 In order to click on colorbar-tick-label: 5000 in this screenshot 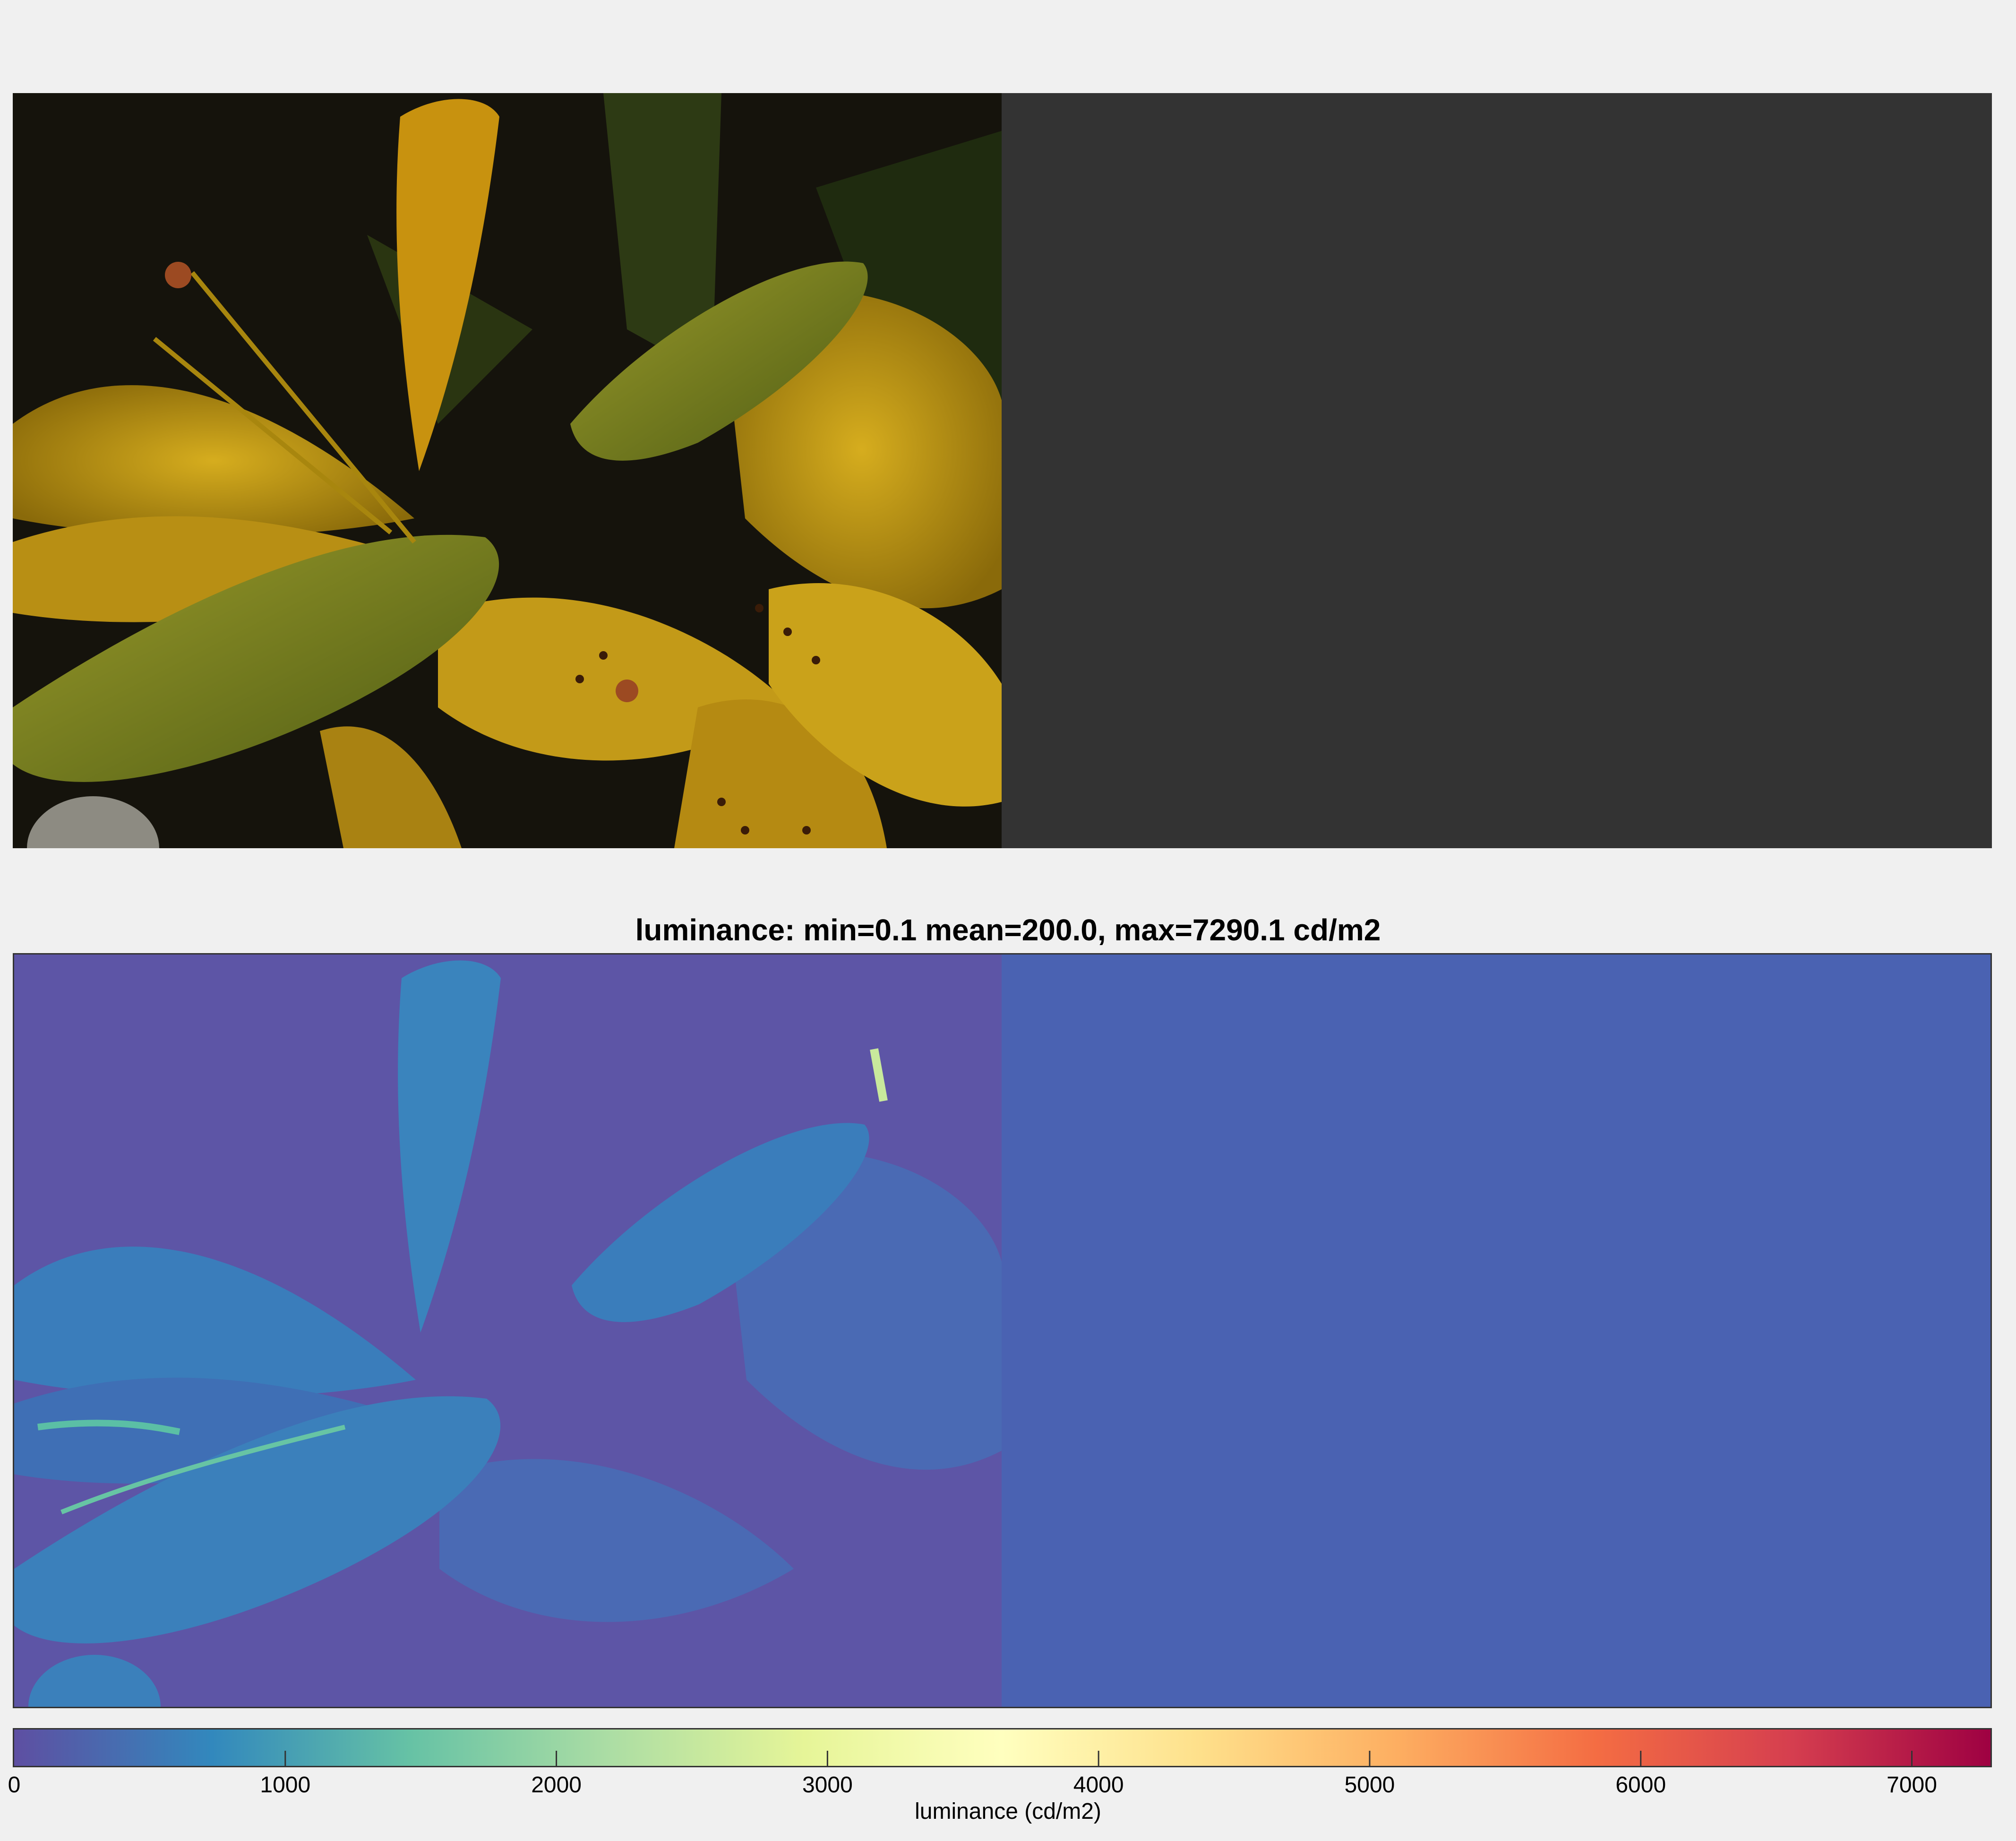, I will do `click(1369, 1785)`.